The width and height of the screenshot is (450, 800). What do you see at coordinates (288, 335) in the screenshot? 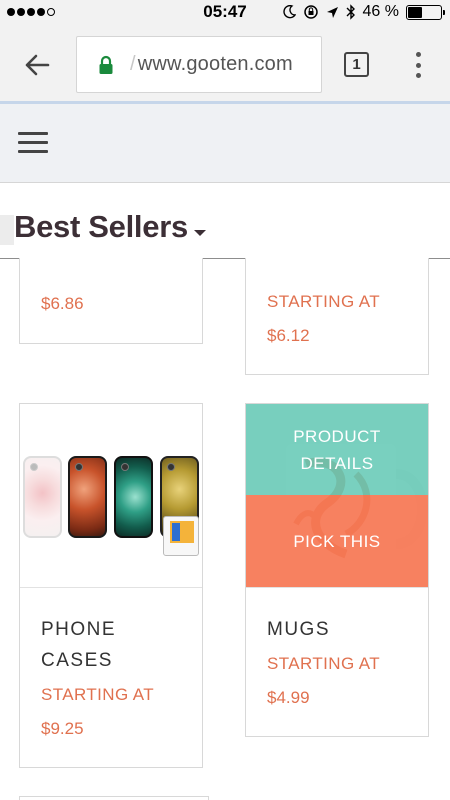
I see `product-price: $6.12` at bounding box center [288, 335].